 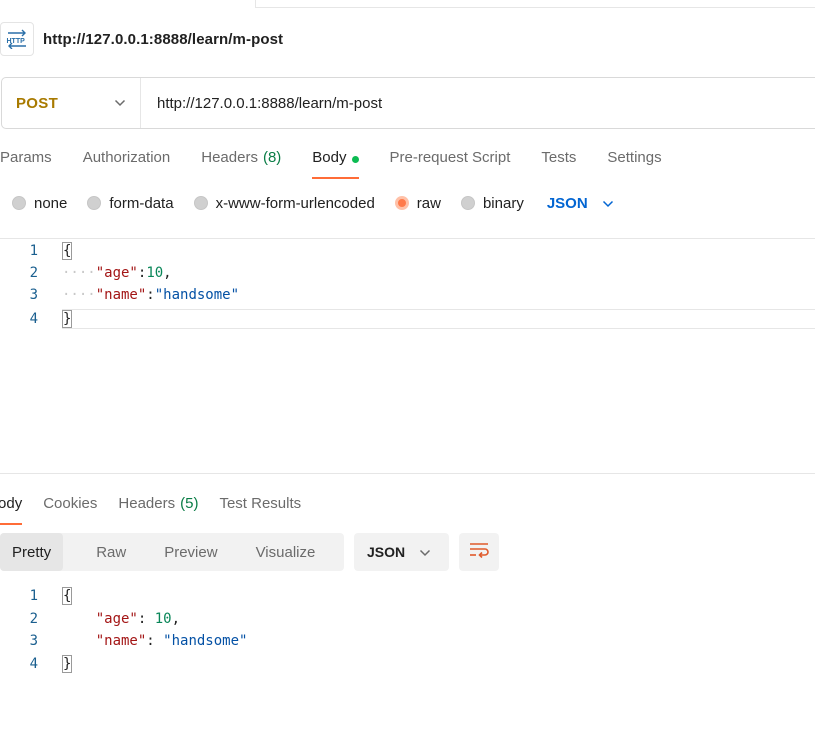 What do you see at coordinates (32, 552) in the screenshot?
I see `view-pretty: Pretty` at bounding box center [32, 552].